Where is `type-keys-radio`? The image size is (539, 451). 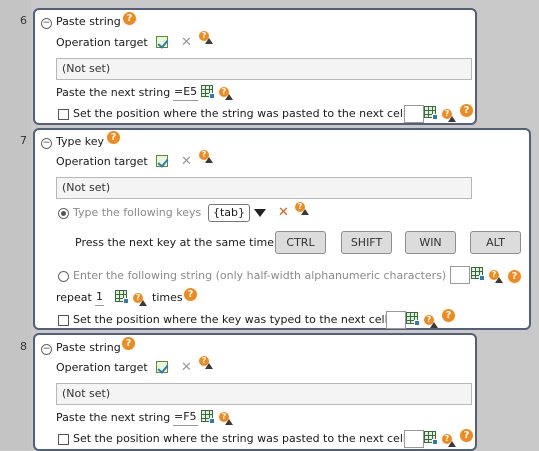
type-keys-radio is located at coordinates (63, 213).